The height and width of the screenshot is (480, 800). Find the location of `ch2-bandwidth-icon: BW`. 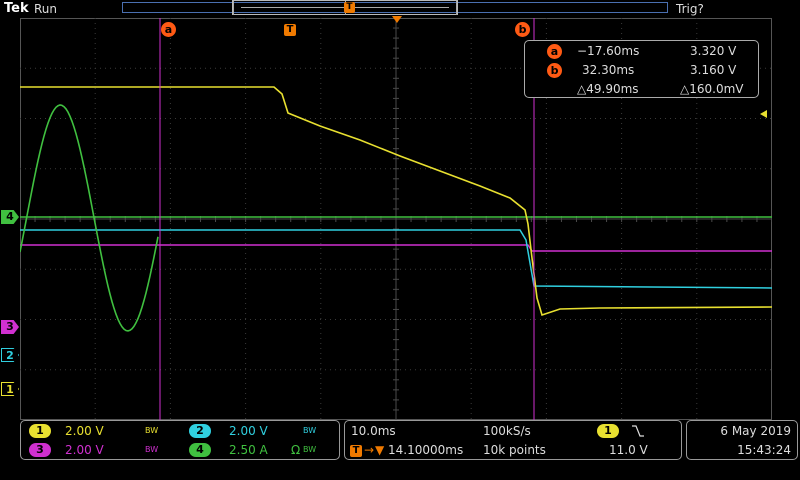

ch2-bandwidth-icon: BW is located at coordinates (310, 430).